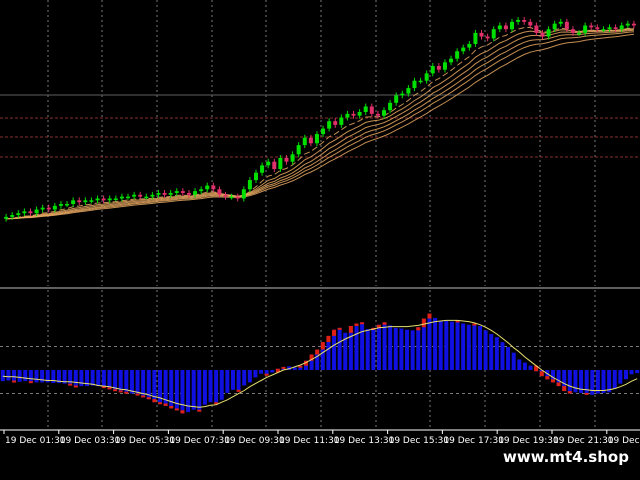 The image size is (640, 480). I want to click on time-axis-label: 19 Dec 15:30, so click(419, 441).